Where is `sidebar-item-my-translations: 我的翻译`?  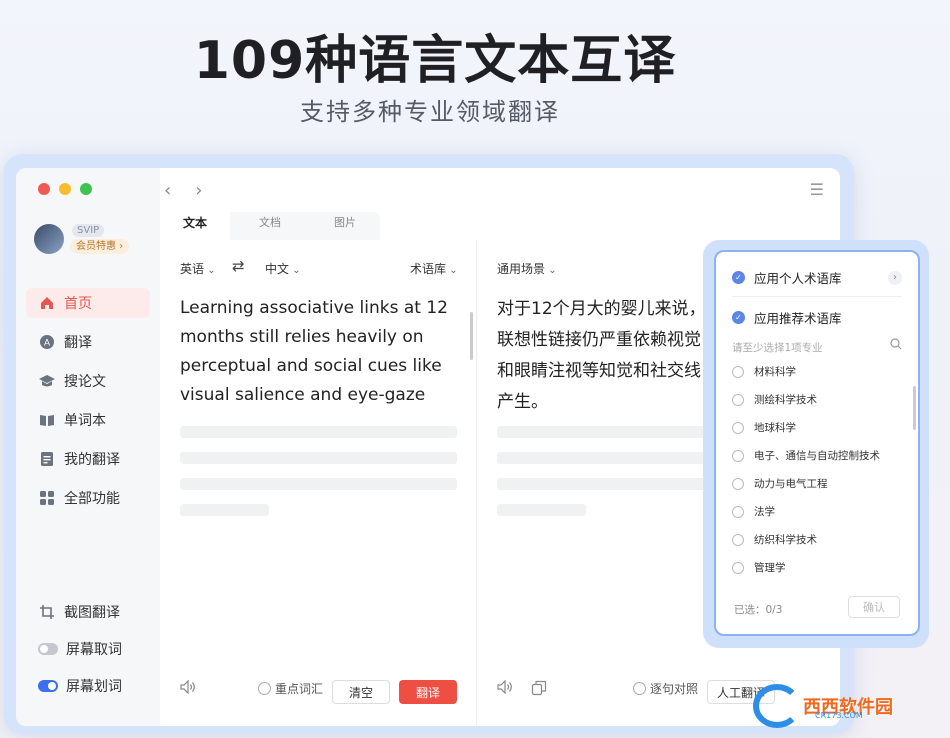
sidebar-item-my-translations: 我的翻译 is located at coordinates (88, 459).